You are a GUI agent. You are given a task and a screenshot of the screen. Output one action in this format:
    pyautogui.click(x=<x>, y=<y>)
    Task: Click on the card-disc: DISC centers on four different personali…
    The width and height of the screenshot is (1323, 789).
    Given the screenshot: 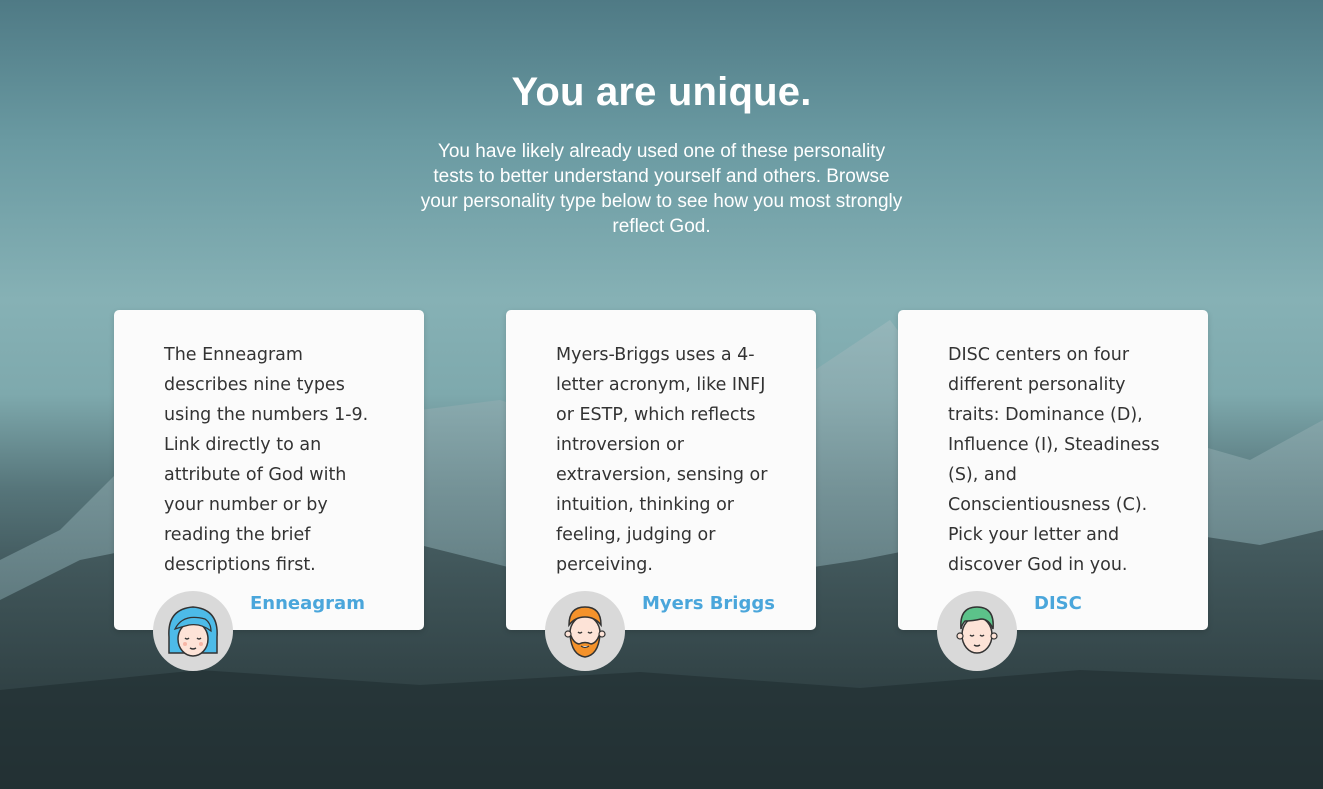 What is the action you would take?
    pyautogui.click(x=1053, y=490)
    